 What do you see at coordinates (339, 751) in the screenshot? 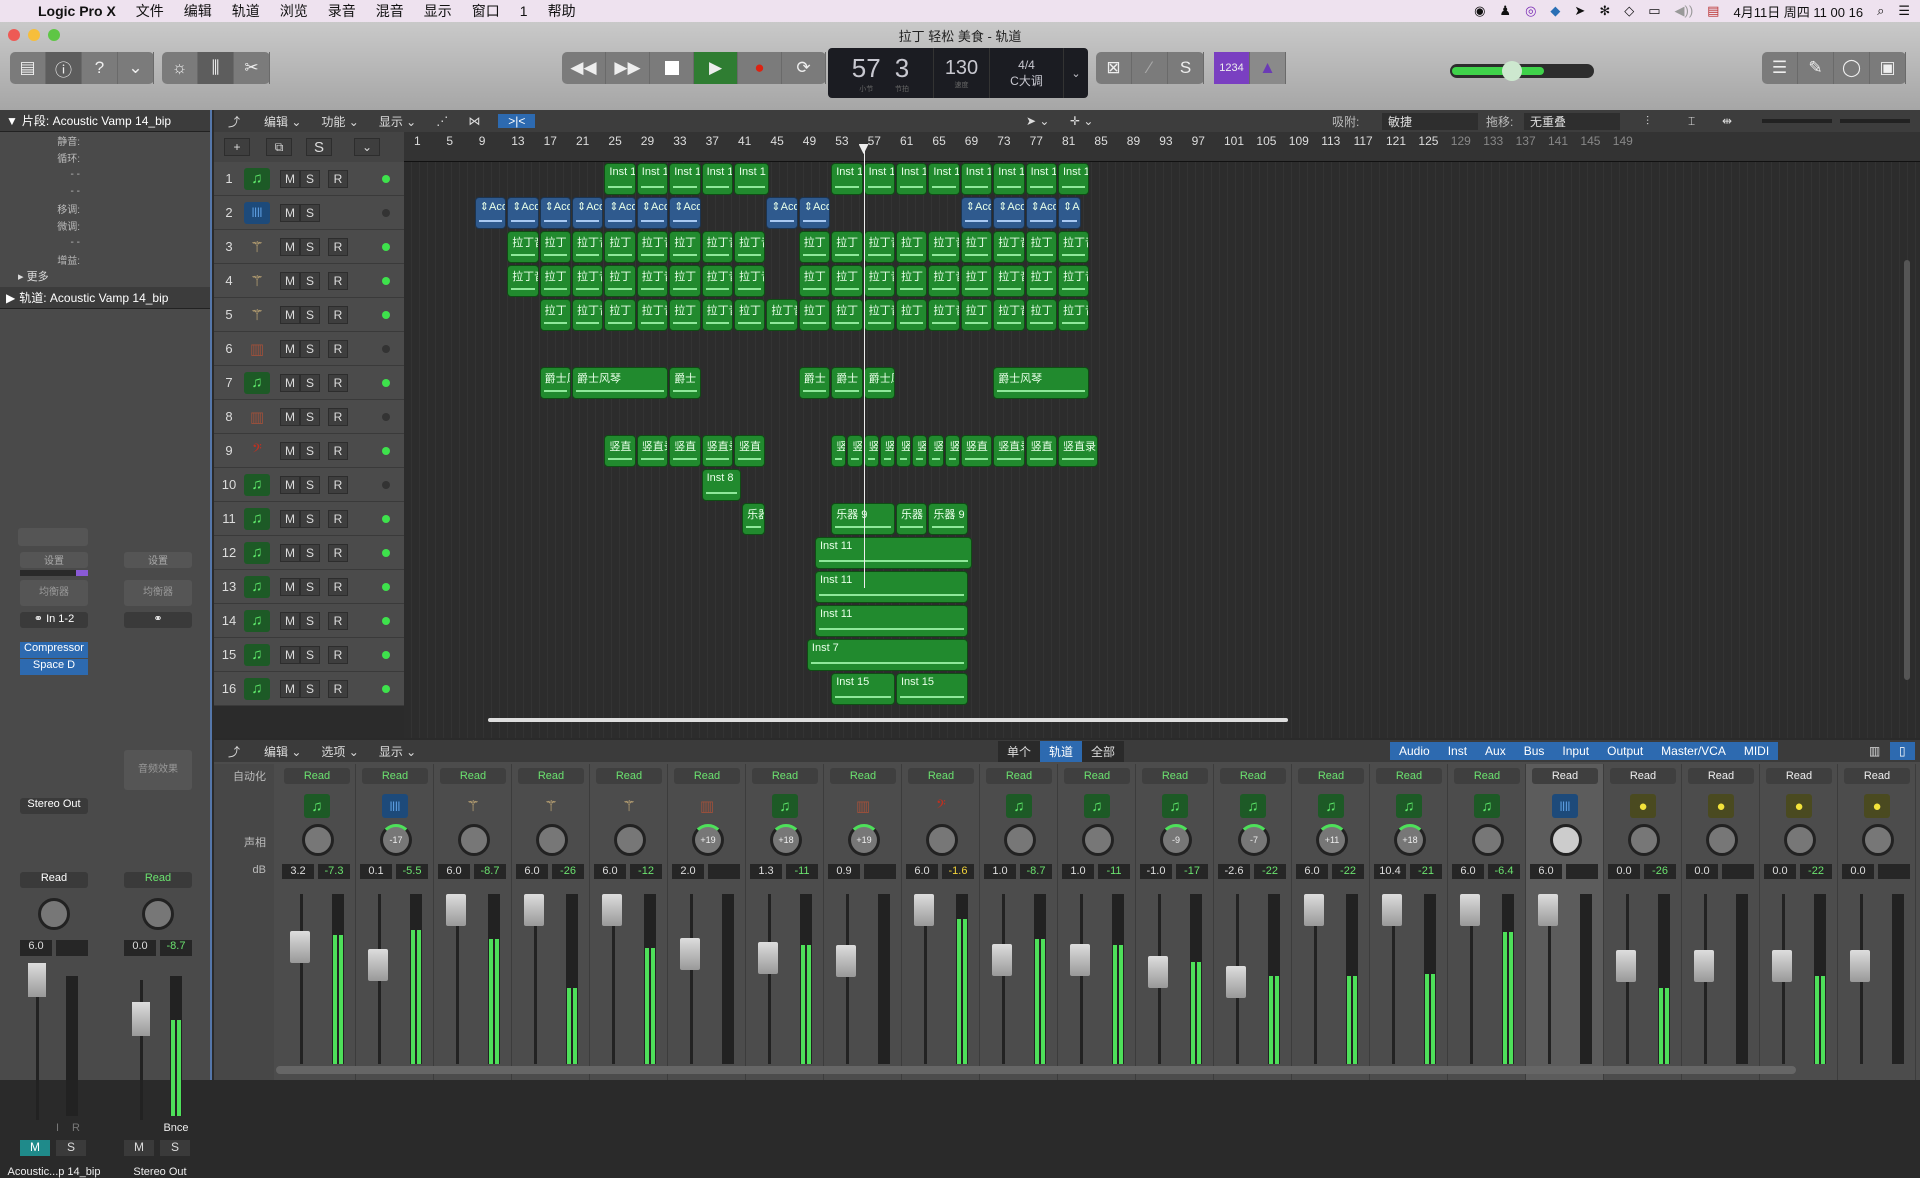
I see `mixer-menu-options: 选项 ⌄` at bounding box center [339, 751].